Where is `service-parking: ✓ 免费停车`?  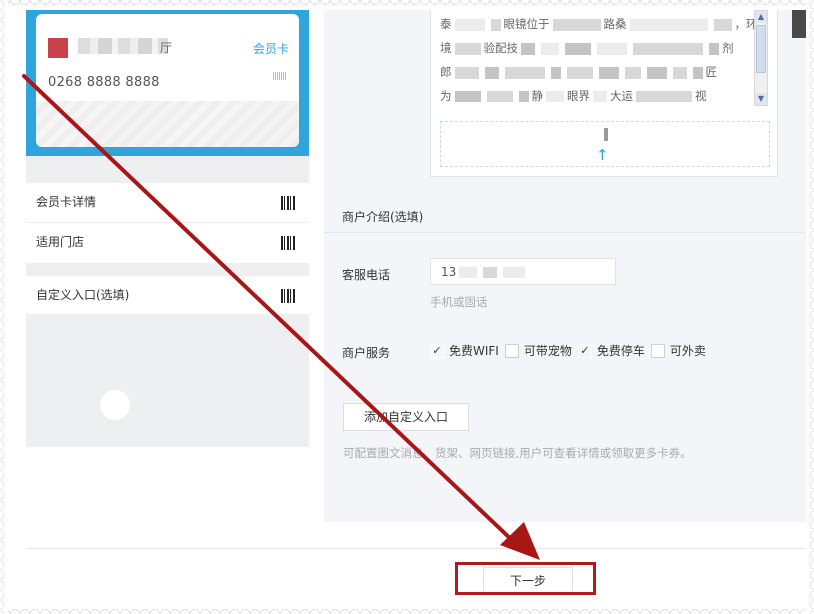
service-parking: ✓ 免费停车 is located at coordinates (612, 350).